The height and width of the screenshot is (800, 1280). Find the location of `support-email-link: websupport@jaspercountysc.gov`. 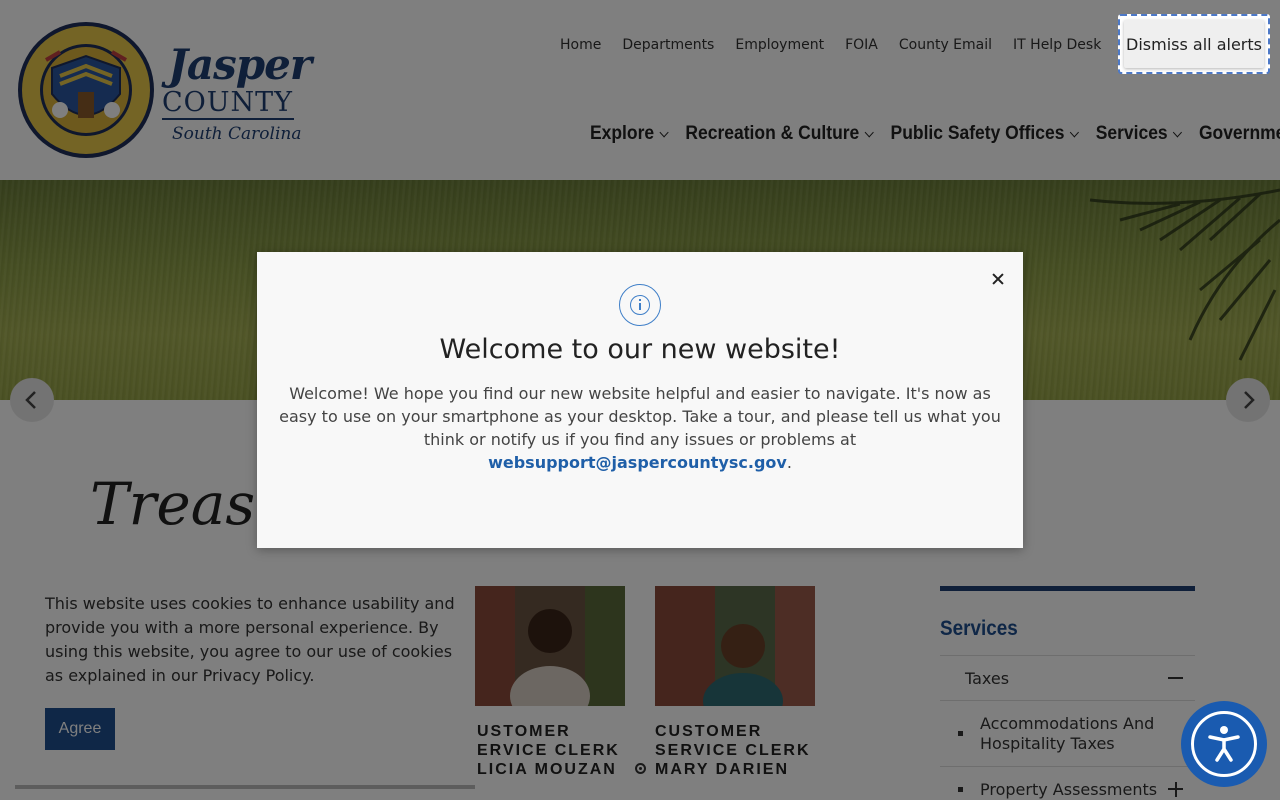

support-email-link: websupport@jaspercountysc.gov is located at coordinates (637, 462).